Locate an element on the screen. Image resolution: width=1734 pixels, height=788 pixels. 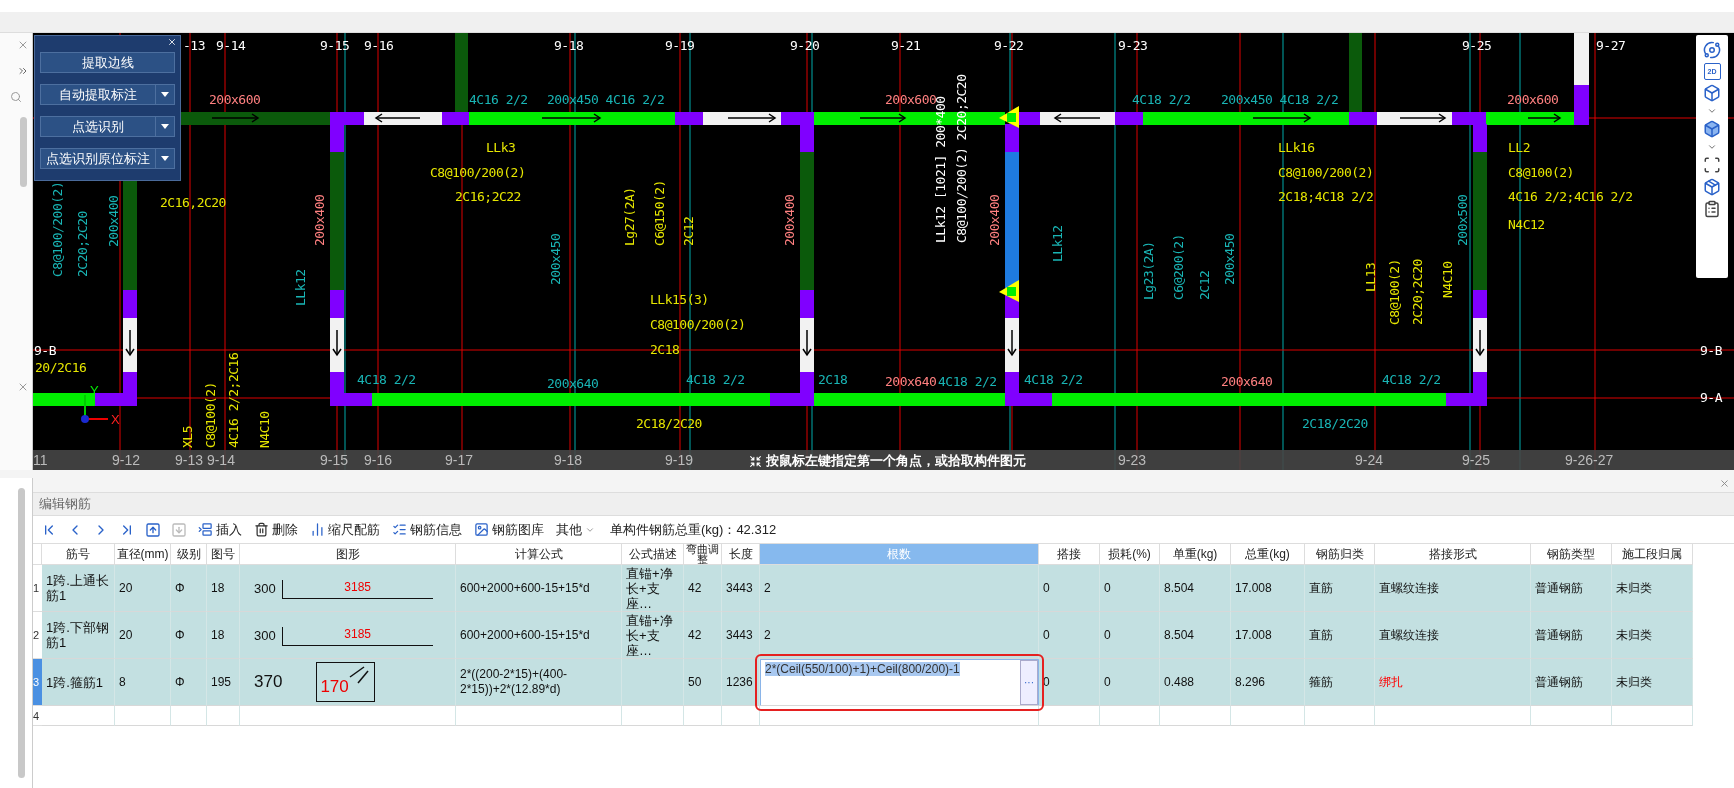
axis-label: 9-17 is located at coordinates (459, 460).